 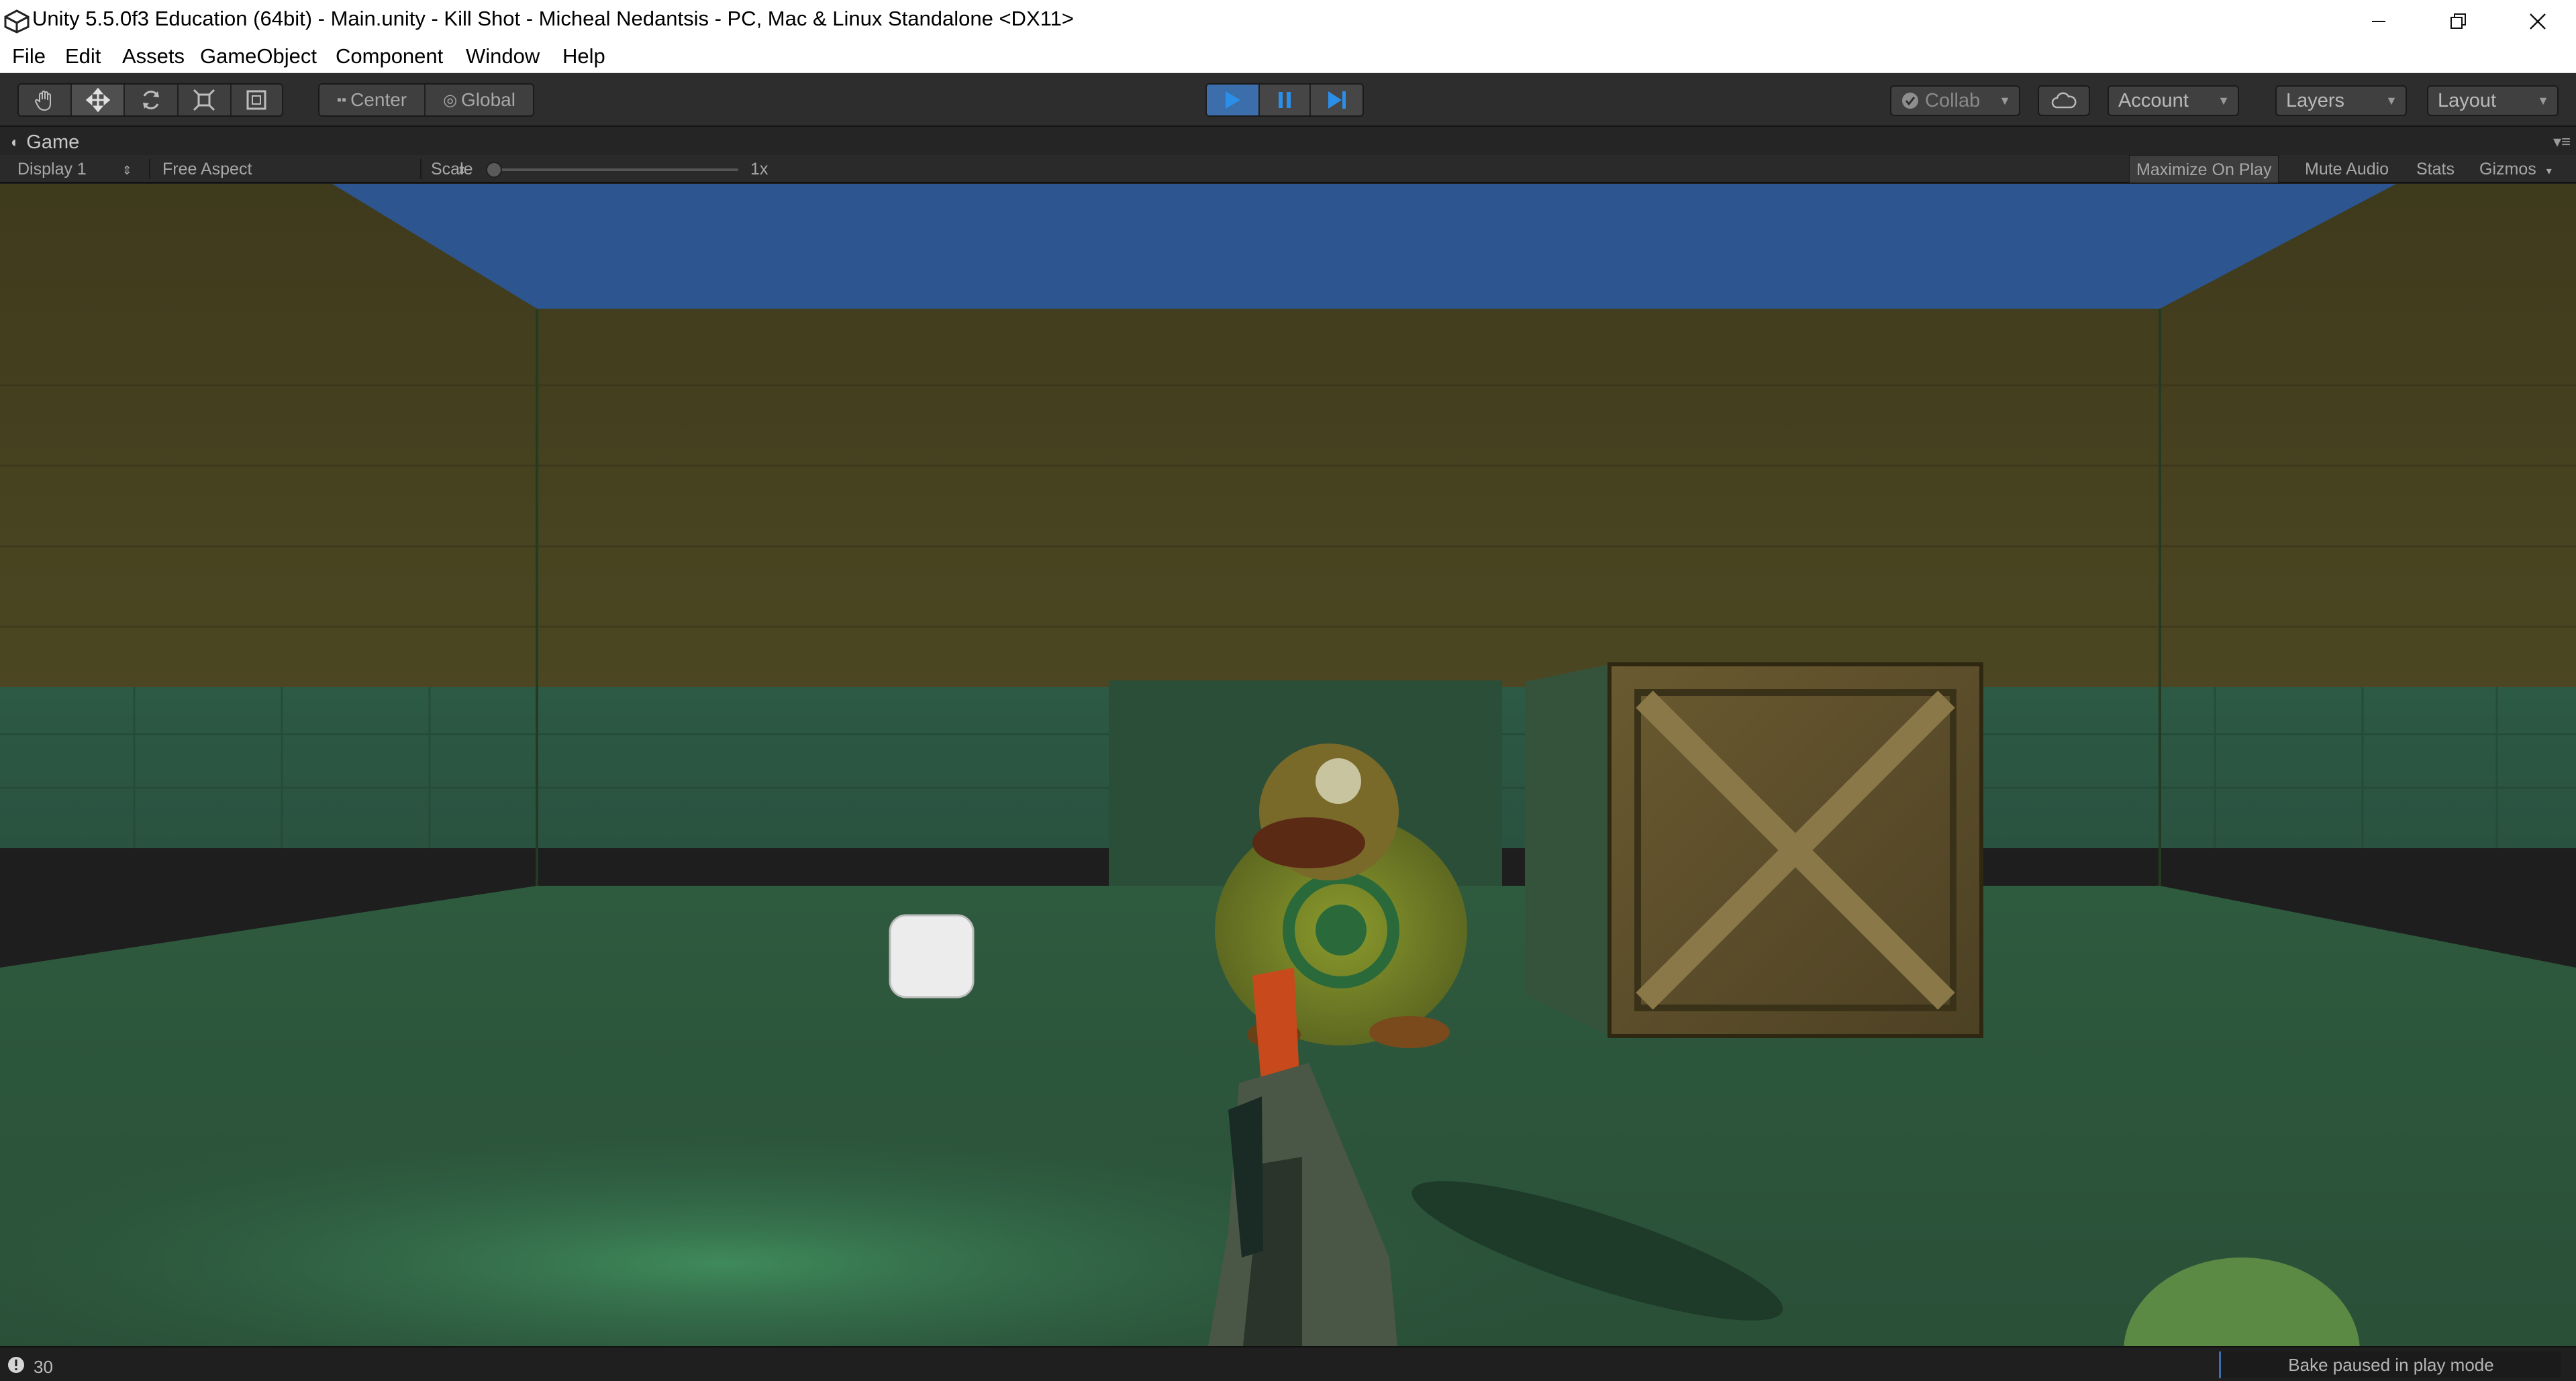 I want to click on collab-dropdown: Collab ▼, so click(x=1955, y=100).